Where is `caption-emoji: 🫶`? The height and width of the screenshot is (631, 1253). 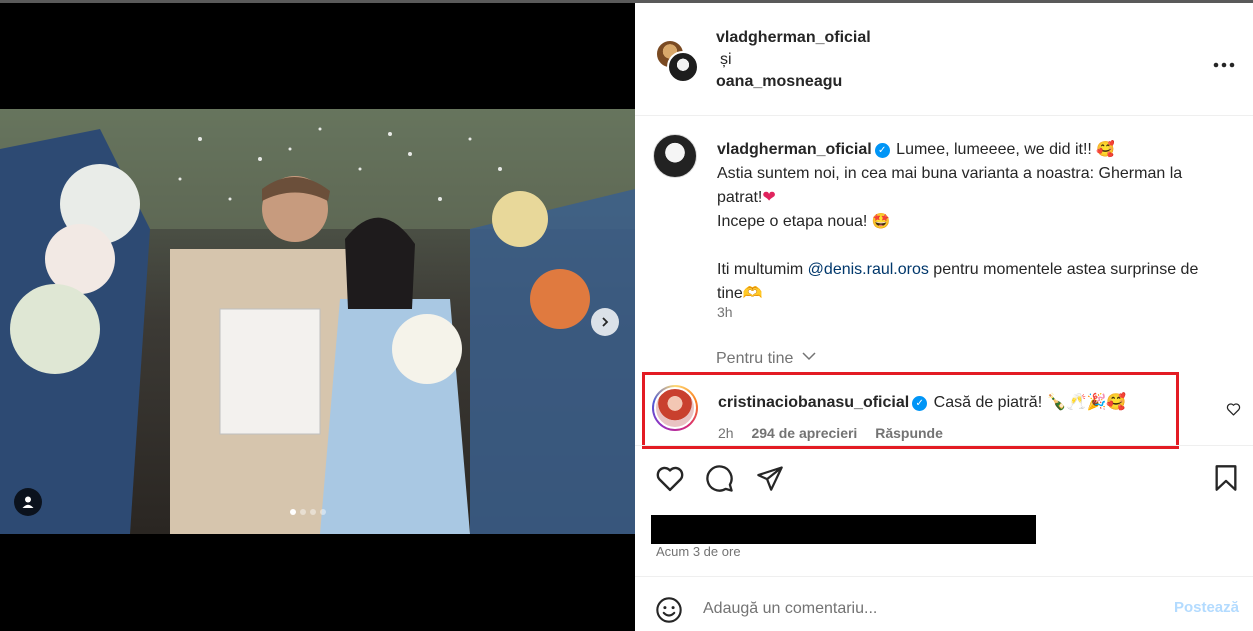
caption-emoji: 🫶 is located at coordinates (752, 293).